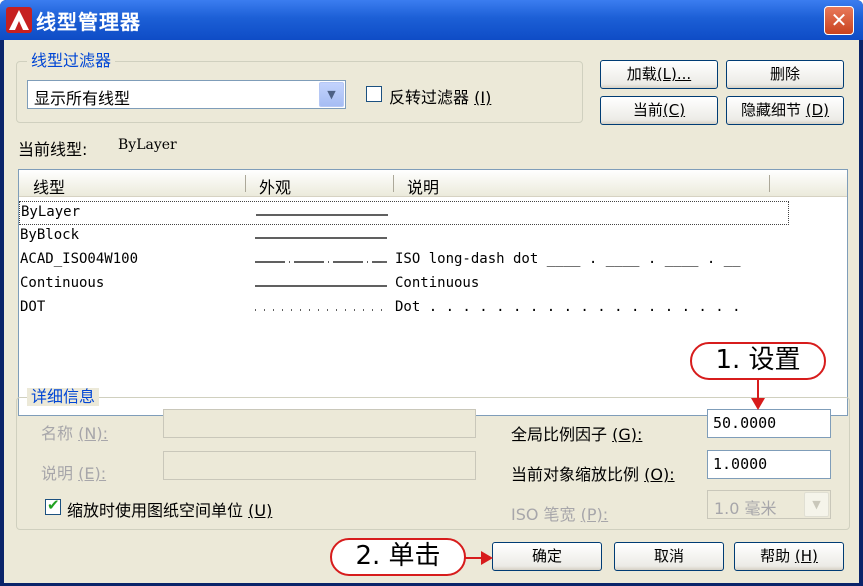 The height and width of the screenshot is (586, 863). I want to click on linetype-name: Continuous, so click(62, 283).